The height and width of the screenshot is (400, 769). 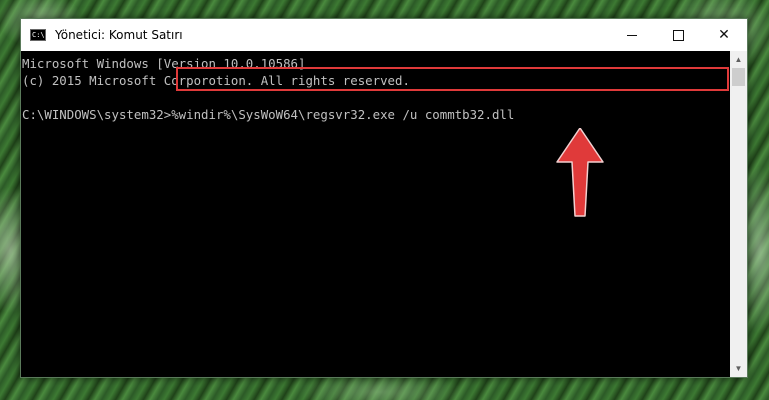 I want to click on window-title: Yönetici: Komut Satırı, so click(x=119, y=35).